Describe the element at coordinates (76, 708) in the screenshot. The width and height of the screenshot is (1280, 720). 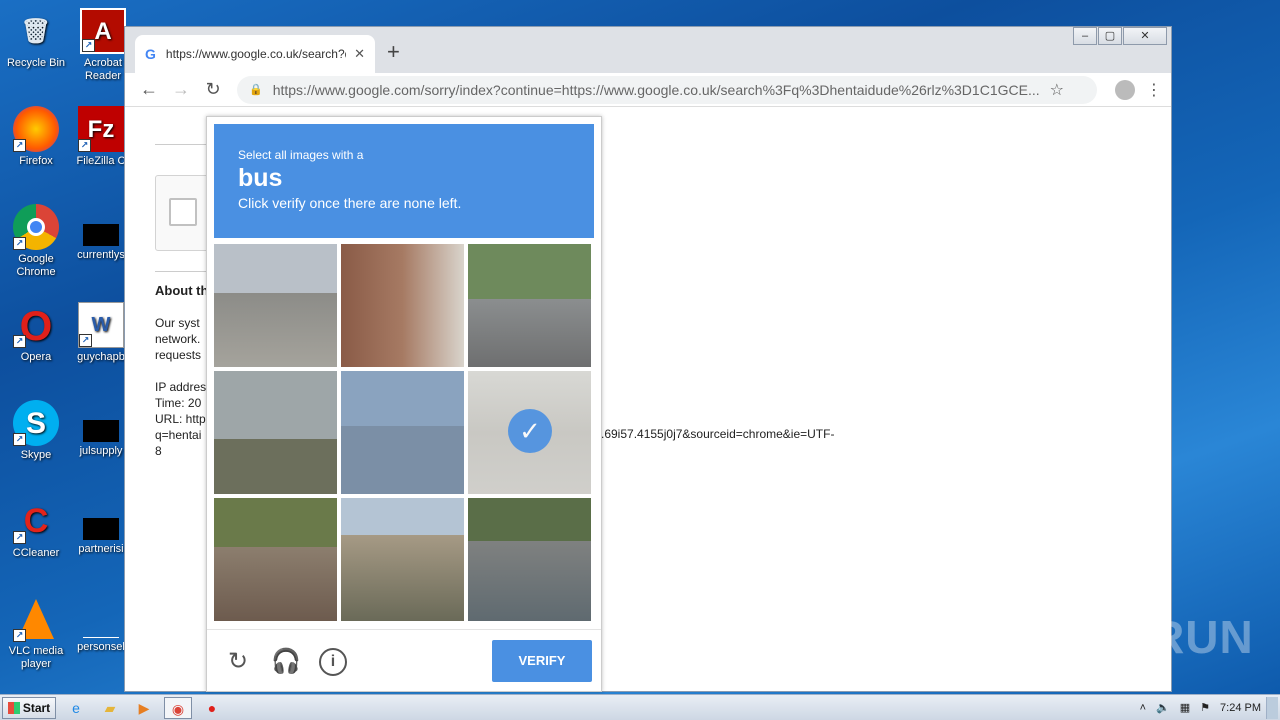
I see `internet-explorer-taskbar-icon: e` at that location.